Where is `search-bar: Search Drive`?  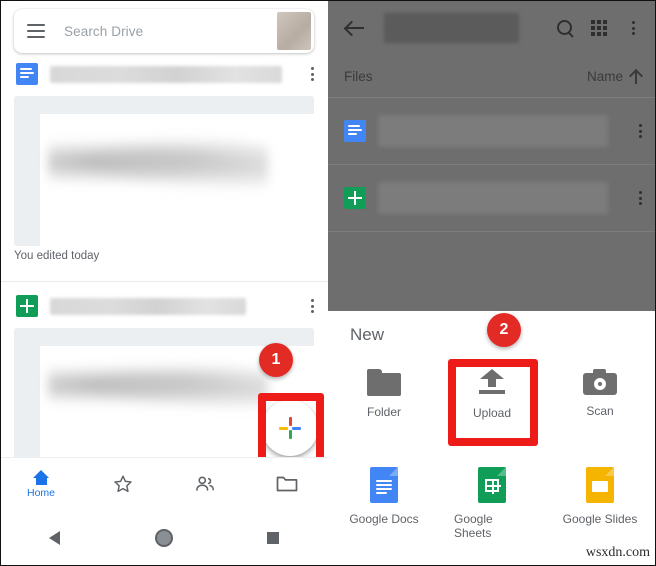
search-bar: Search Drive is located at coordinates (164, 31).